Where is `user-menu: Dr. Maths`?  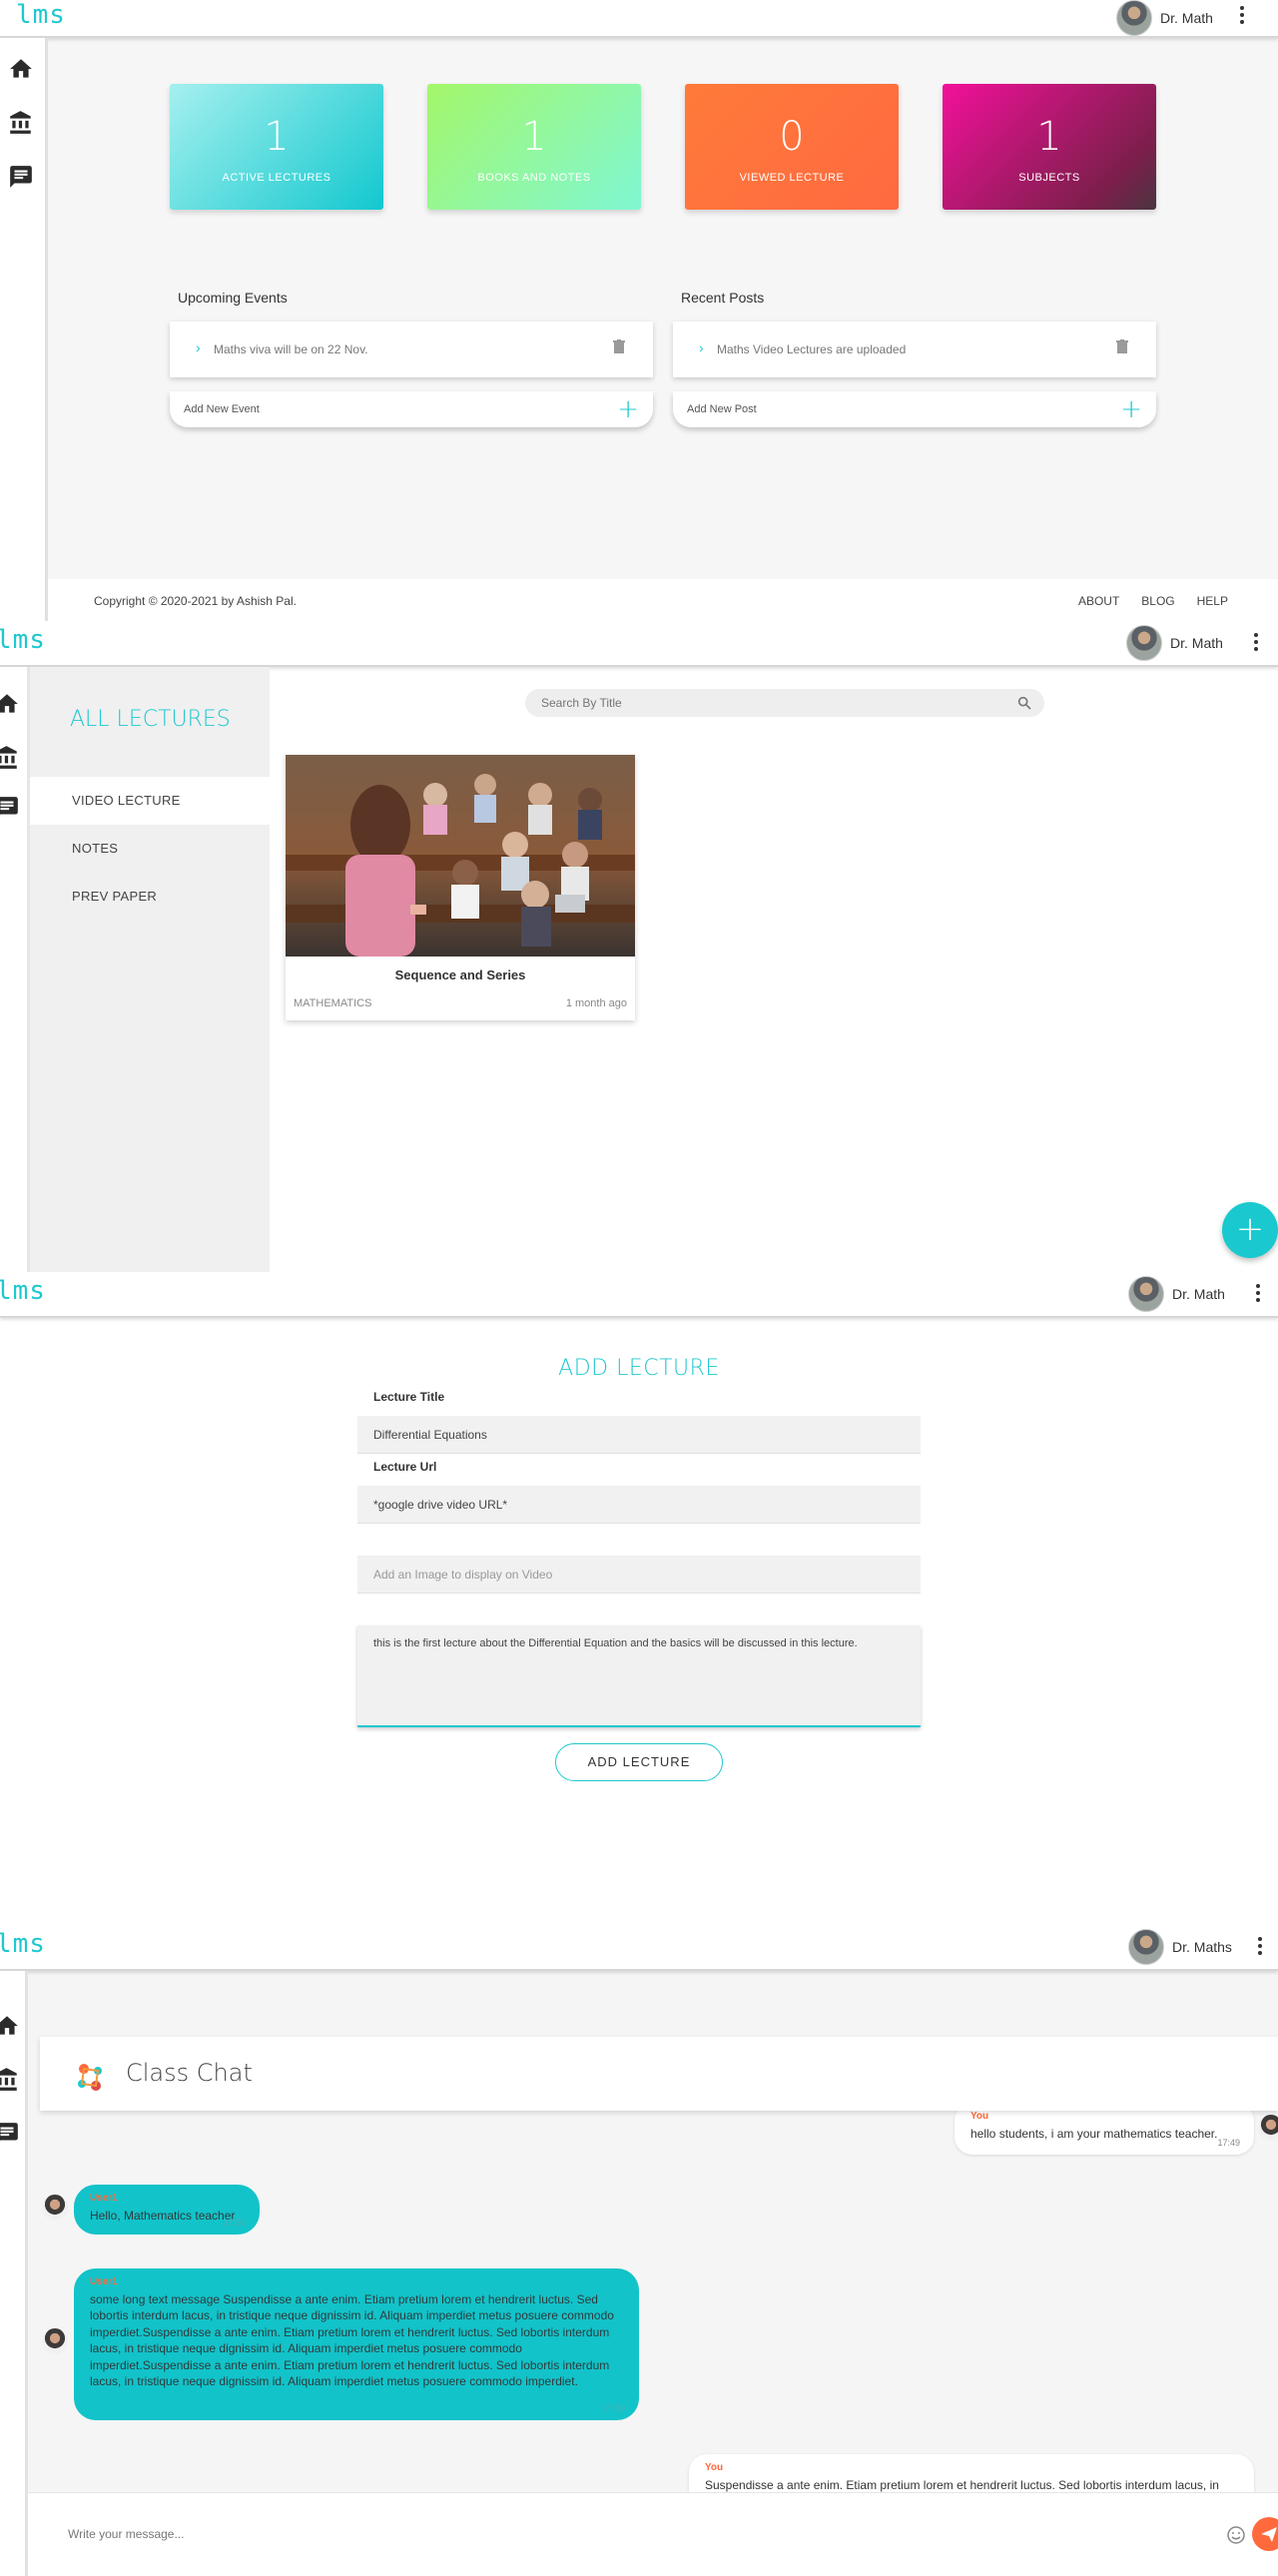
user-menu: Dr. Maths is located at coordinates (1180, 1947).